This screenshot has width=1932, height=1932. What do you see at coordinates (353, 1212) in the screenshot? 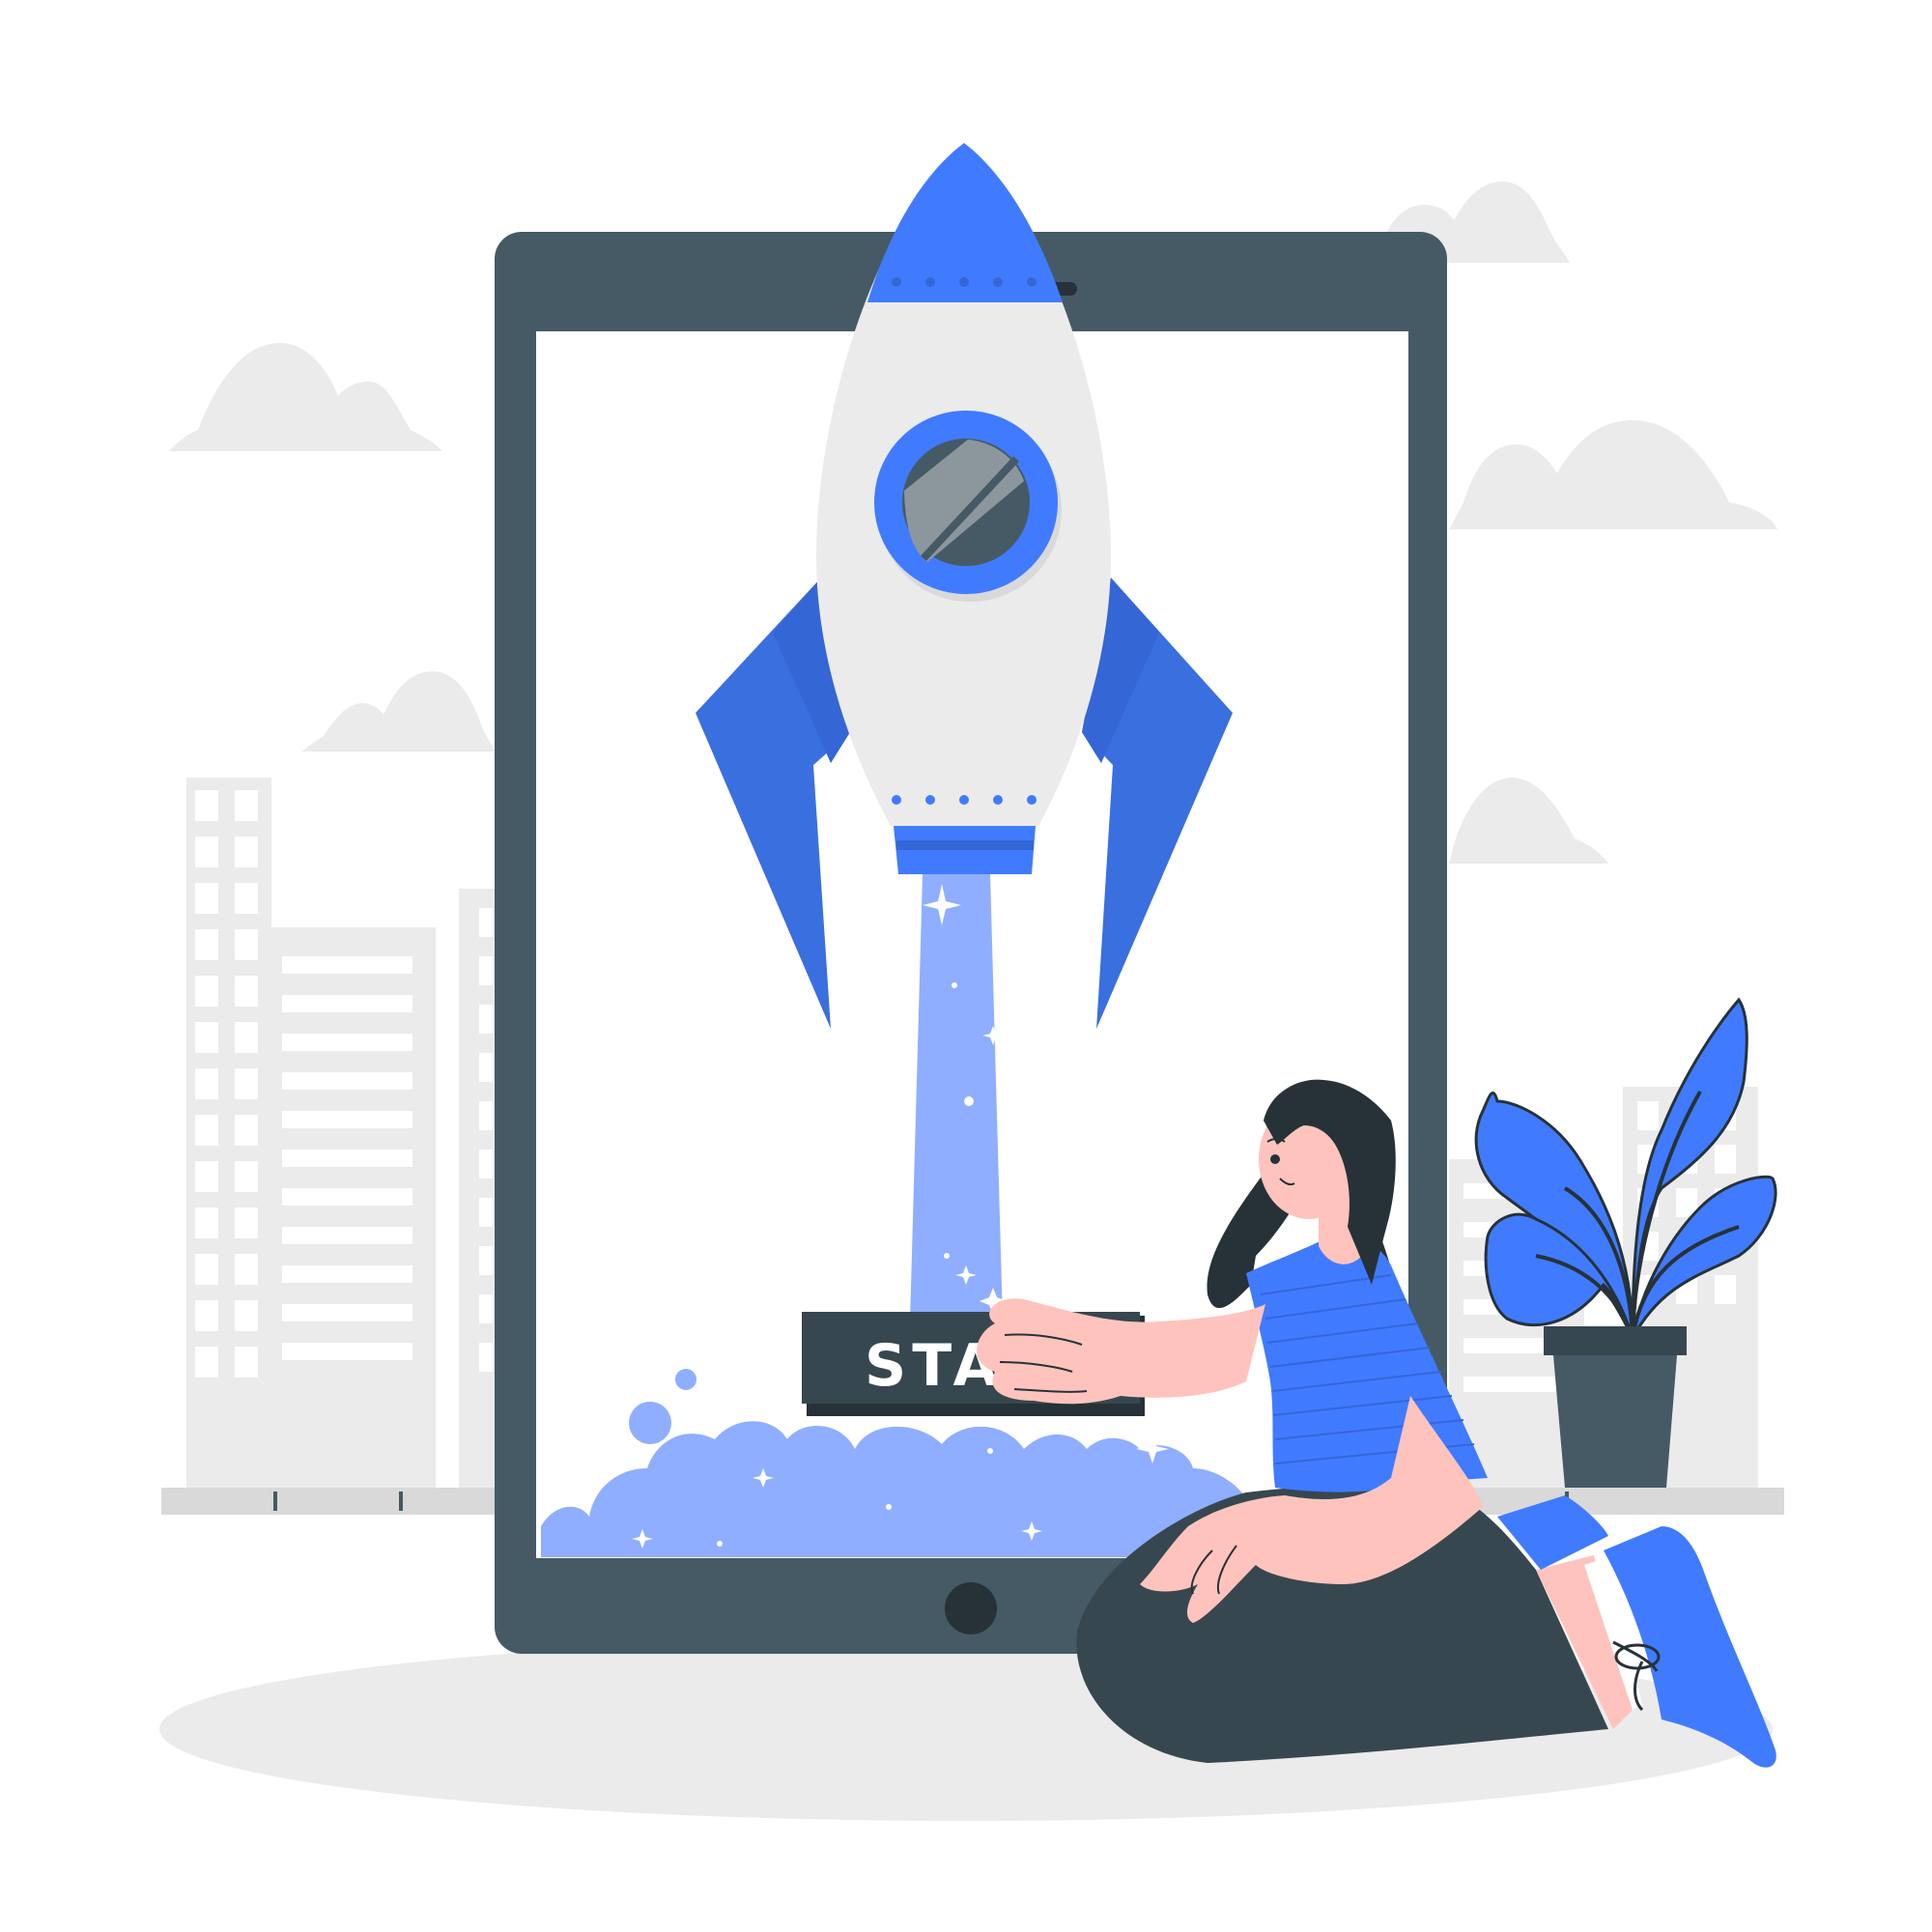
I see `building-icon` at bounding box center [353, 1212].